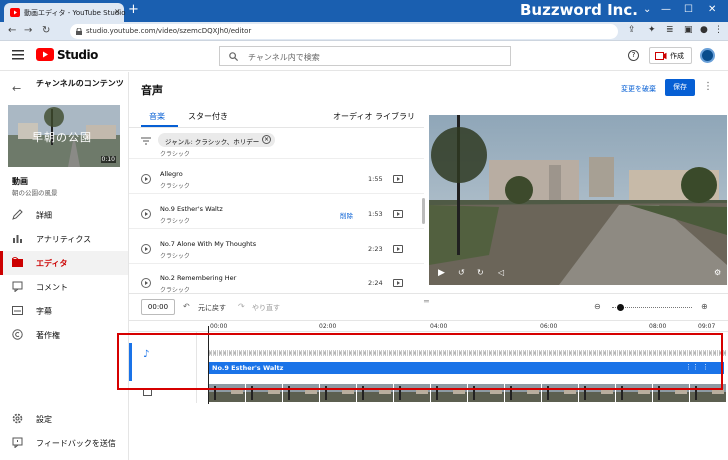  What do you see at coordinates (158, 307) in the screenshot?
I see `current-time-input: 00:00` at bounding box center [158, 307].